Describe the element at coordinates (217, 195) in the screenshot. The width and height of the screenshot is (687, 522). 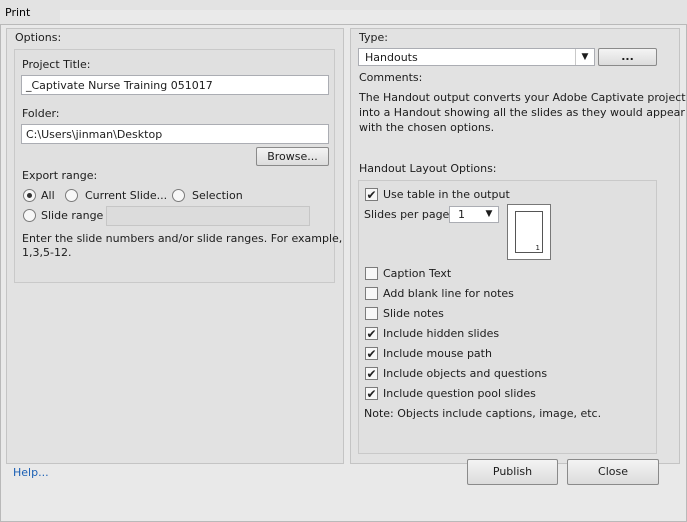
I see `radio-selection-label: Selection` at that location.